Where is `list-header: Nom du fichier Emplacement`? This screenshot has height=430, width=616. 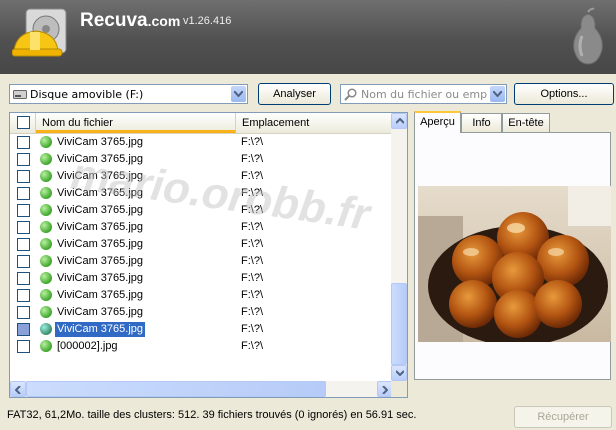 list-header: Nom du fichier Emplacement is located at coordinates (201, 123).